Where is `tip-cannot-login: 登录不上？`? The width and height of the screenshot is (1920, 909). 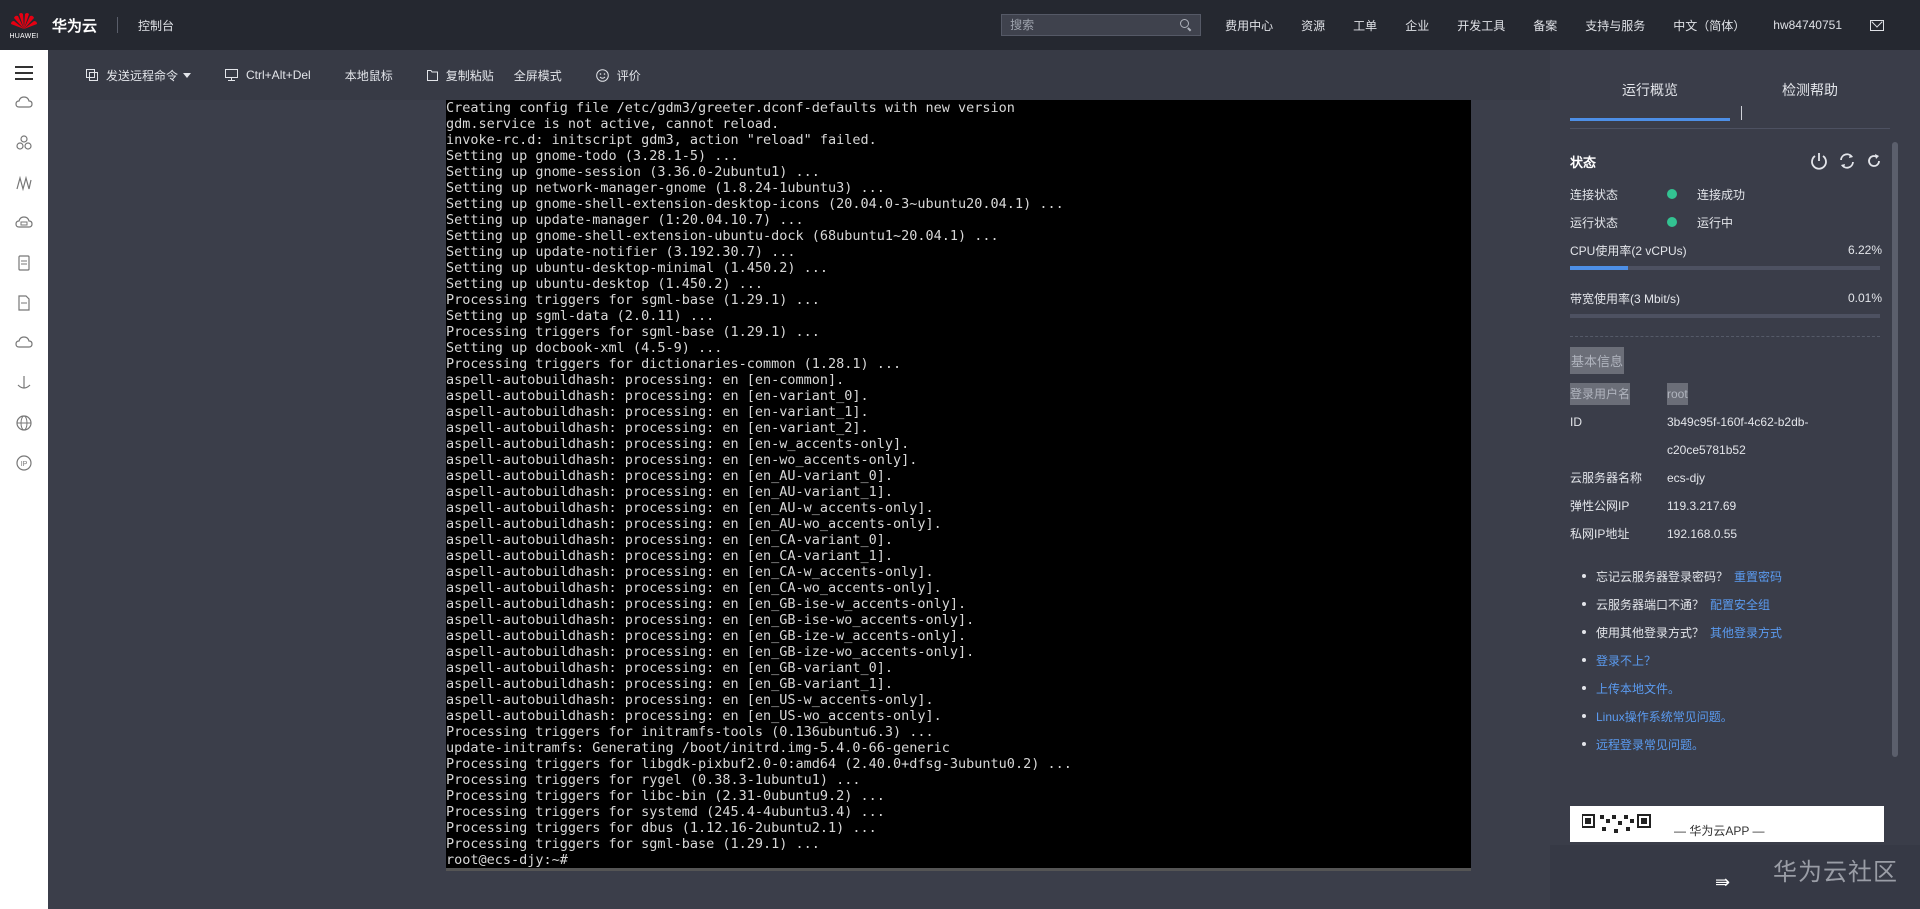 tip-cannot-login: 登录不上？ is located at coordinates (1732, 660).